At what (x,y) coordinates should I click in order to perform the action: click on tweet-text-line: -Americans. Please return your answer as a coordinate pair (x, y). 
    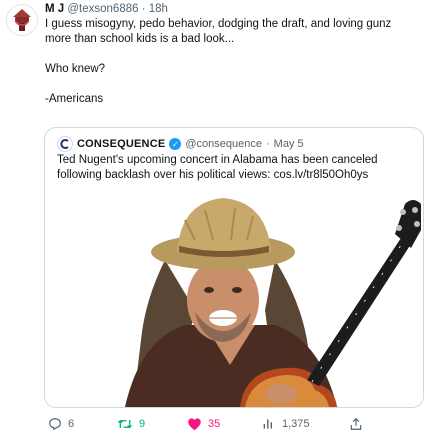
    Looking at the image, I should click on (74, 99).